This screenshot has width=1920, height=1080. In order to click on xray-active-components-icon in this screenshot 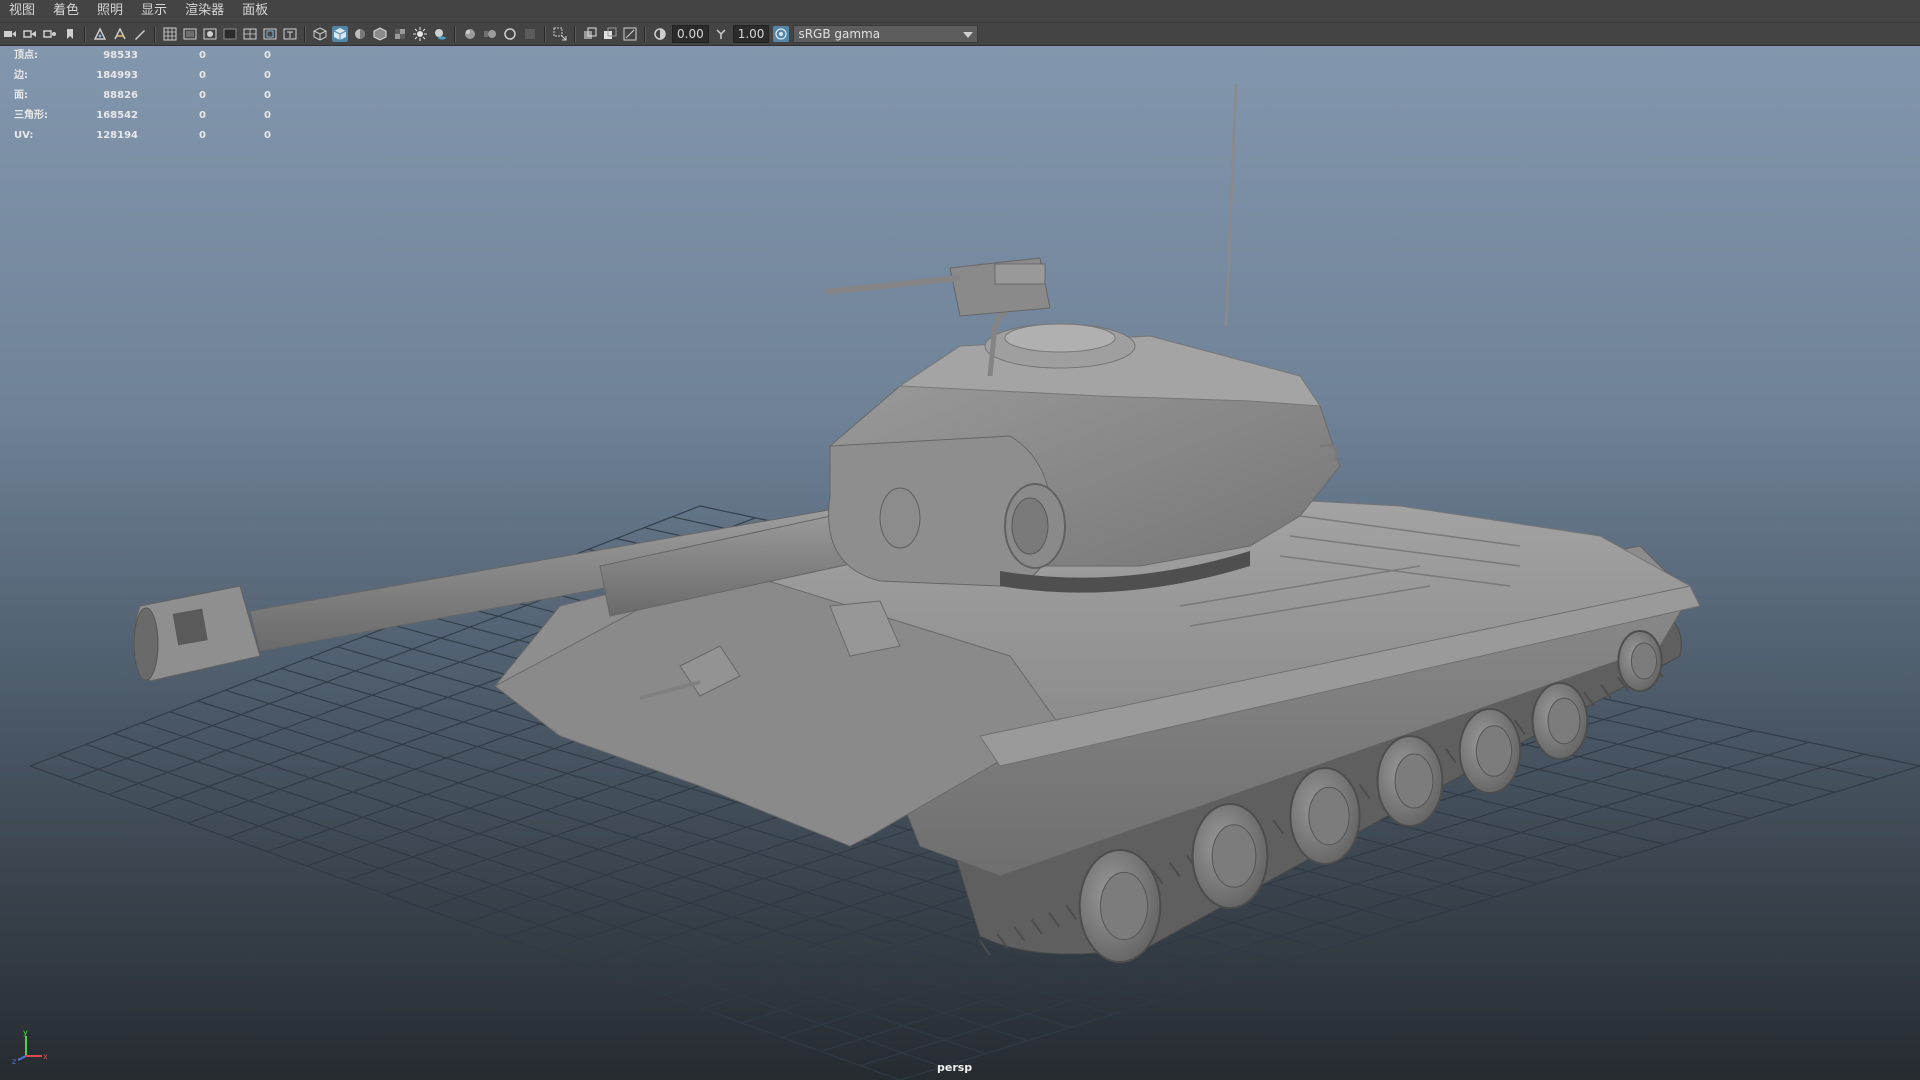, I will do `click(610, 34)`.